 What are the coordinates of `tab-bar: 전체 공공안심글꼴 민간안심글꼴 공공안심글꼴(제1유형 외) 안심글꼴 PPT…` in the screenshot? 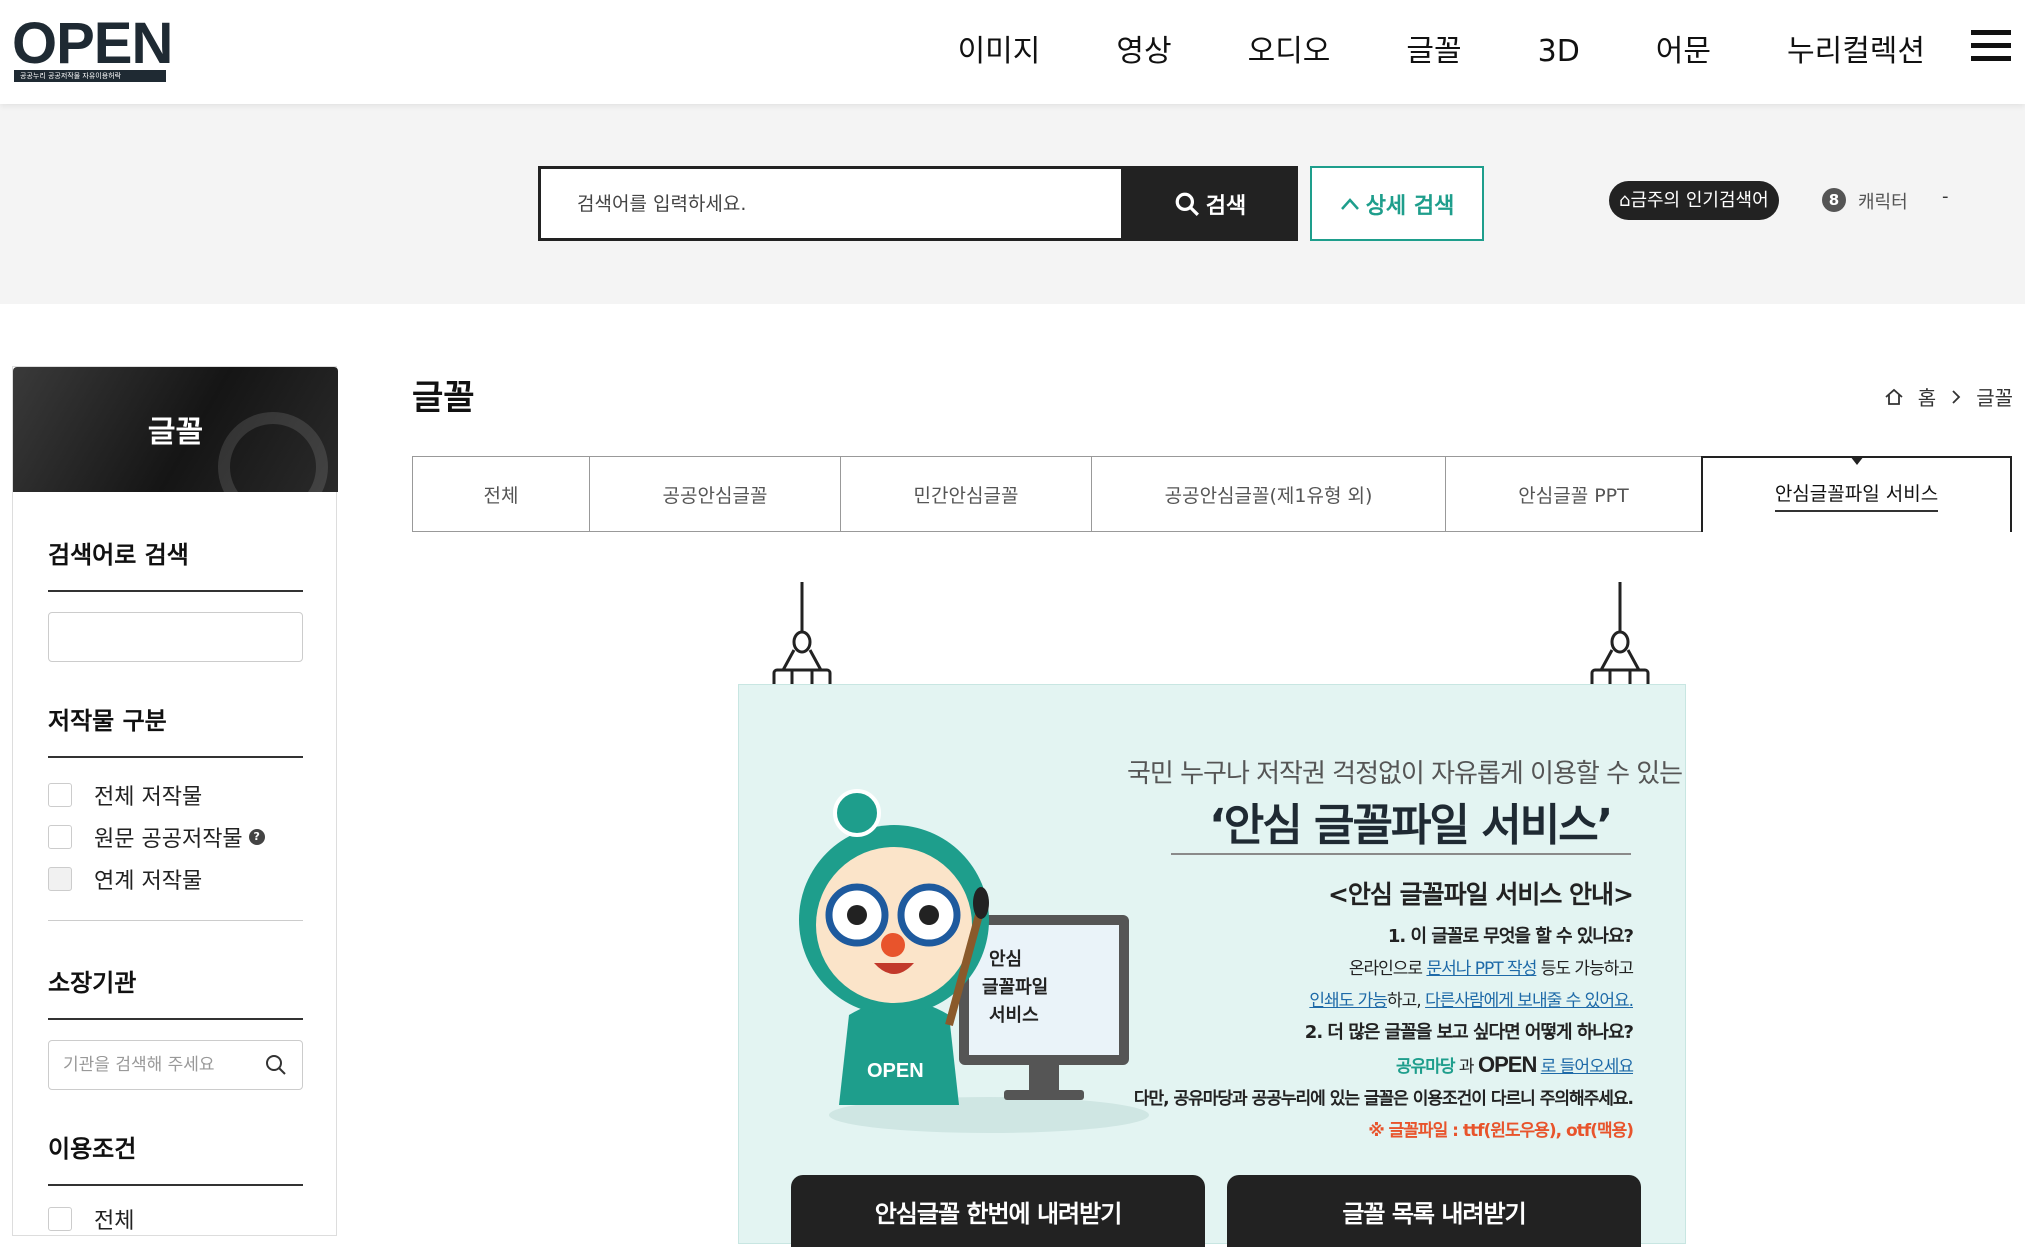 It's located at (1212, 494).